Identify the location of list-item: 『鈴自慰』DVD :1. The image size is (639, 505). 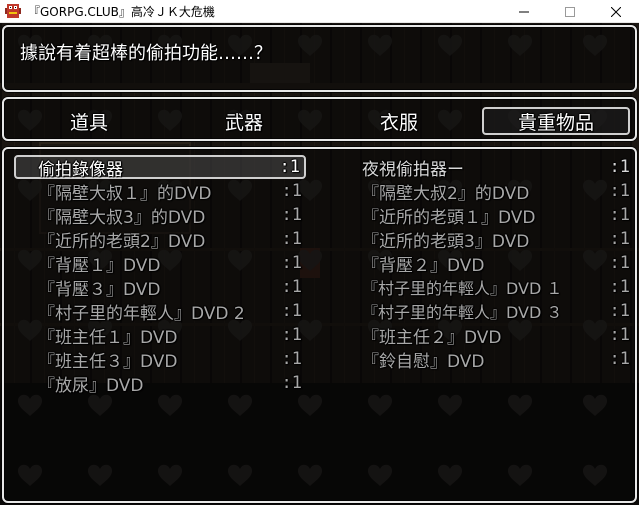
(494, 359).